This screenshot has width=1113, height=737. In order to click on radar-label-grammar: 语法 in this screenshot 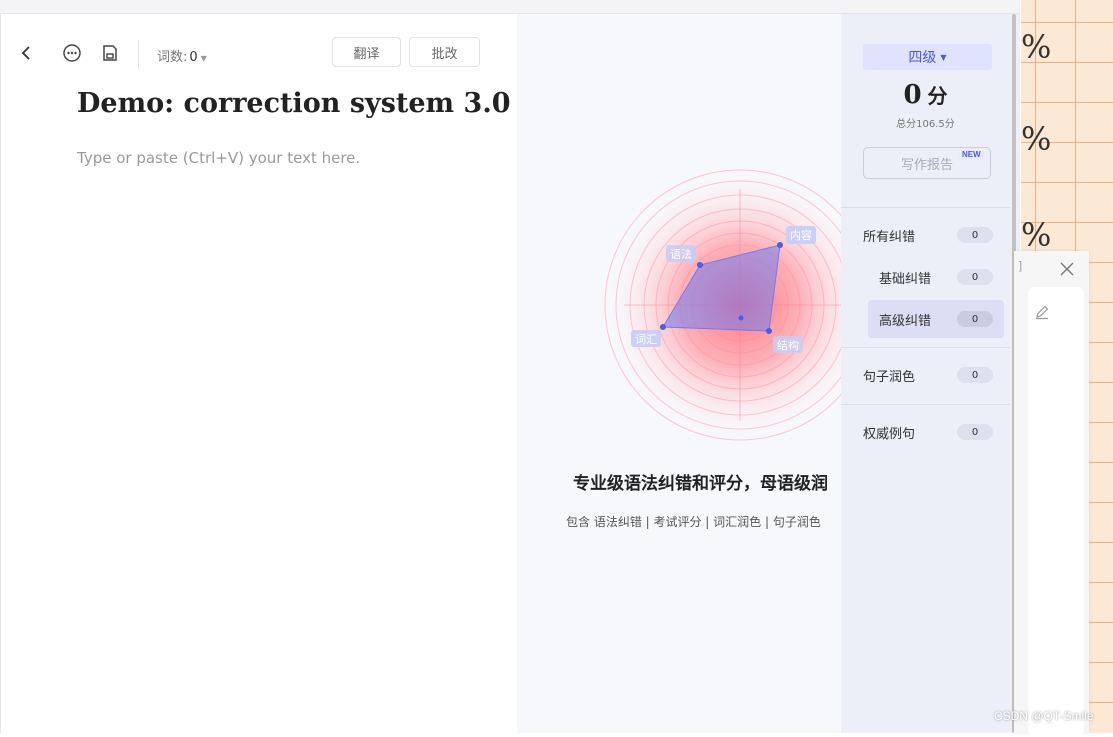, I will do `click(681, 254)`.